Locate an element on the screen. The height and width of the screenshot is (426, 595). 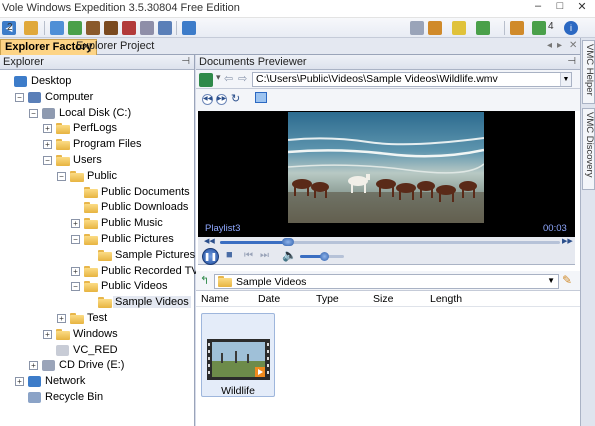
volume-handle is located at coordinates (325, 256).